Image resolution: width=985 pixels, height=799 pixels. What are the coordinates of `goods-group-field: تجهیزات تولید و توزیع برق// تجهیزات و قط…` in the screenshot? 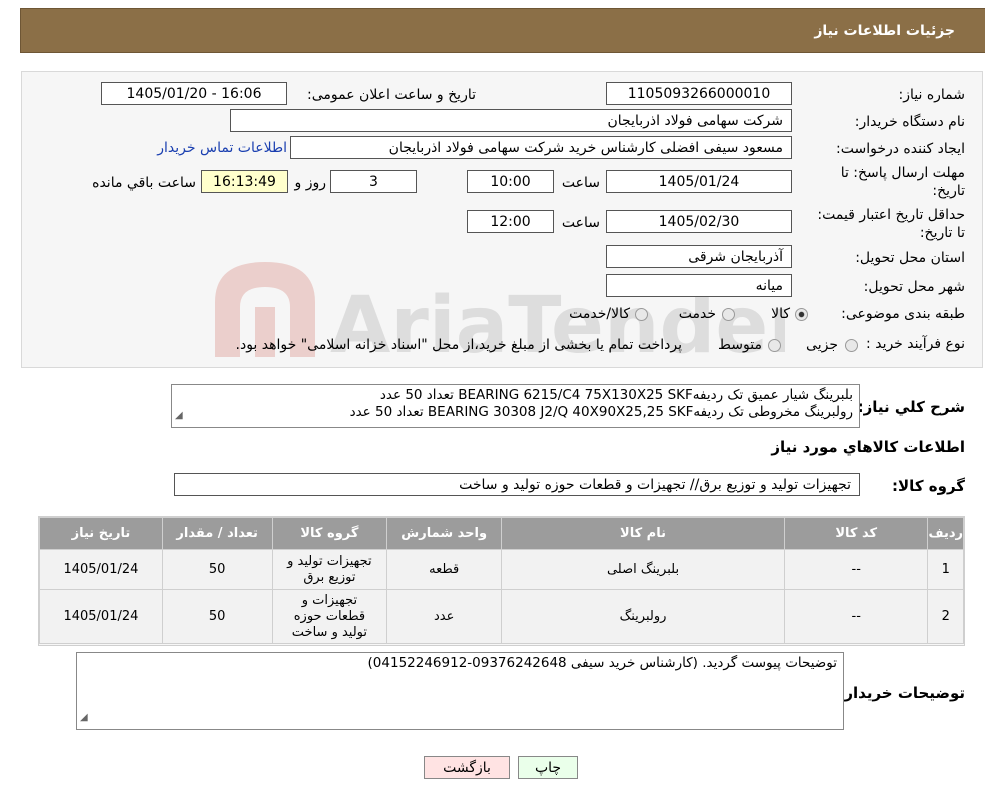 It's located at (517, 484).